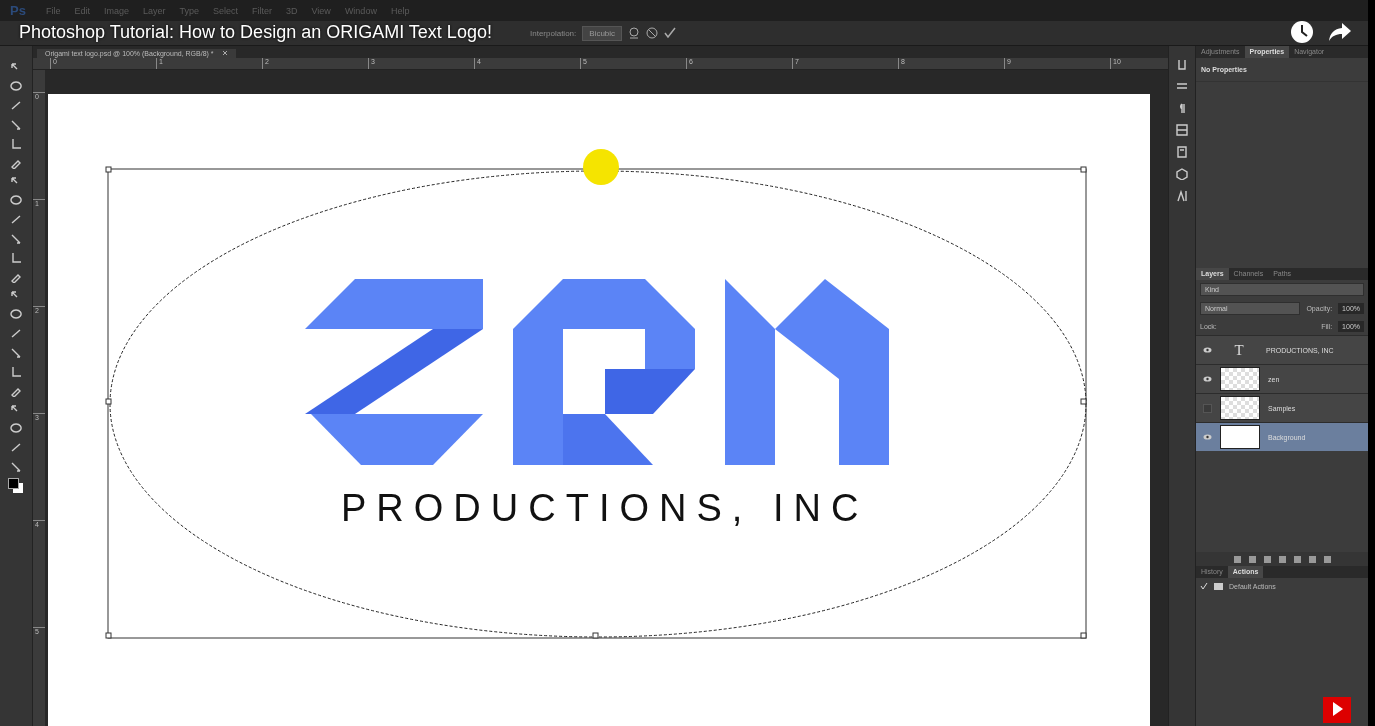 This screenshot has height=726, width=1375. What do you see at coordinates (1340, 32) in the screenshot?
I see `share-arrow-icon` at bounding box center [1340, 32].